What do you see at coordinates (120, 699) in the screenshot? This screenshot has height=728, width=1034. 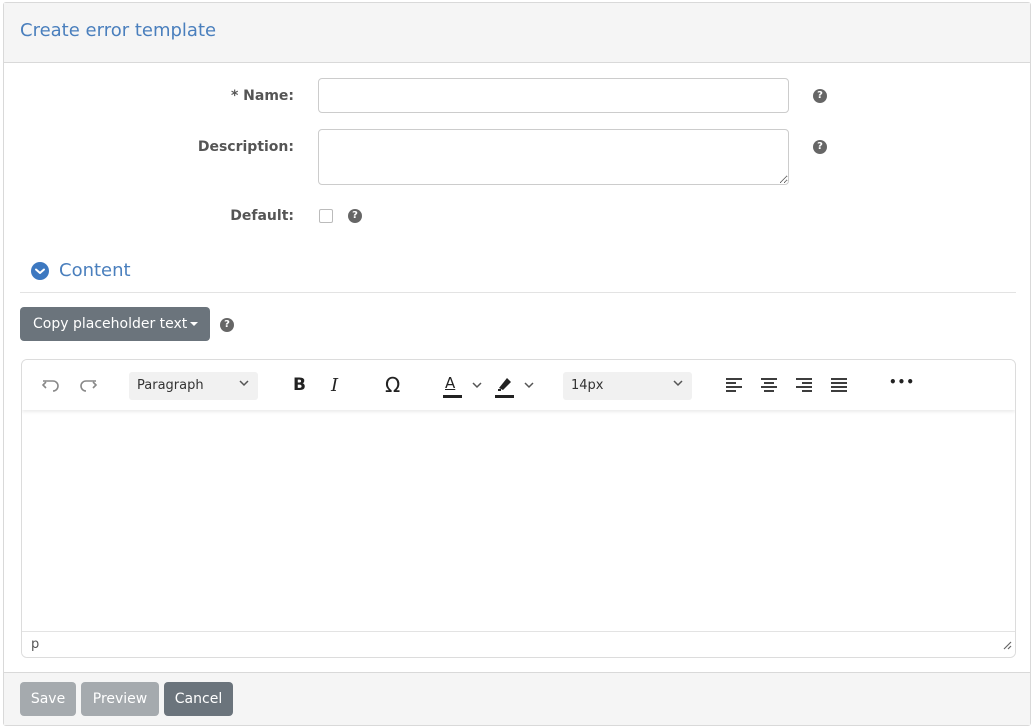 I see `preview-button: Preview` at bounding box center [120, 699].